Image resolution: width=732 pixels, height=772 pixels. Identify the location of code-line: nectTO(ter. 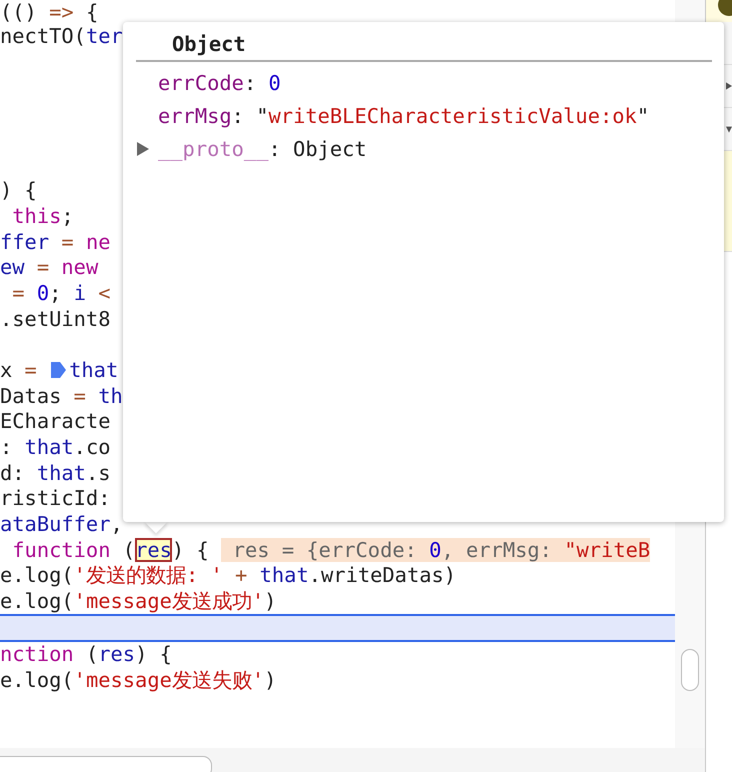
(61, 37).